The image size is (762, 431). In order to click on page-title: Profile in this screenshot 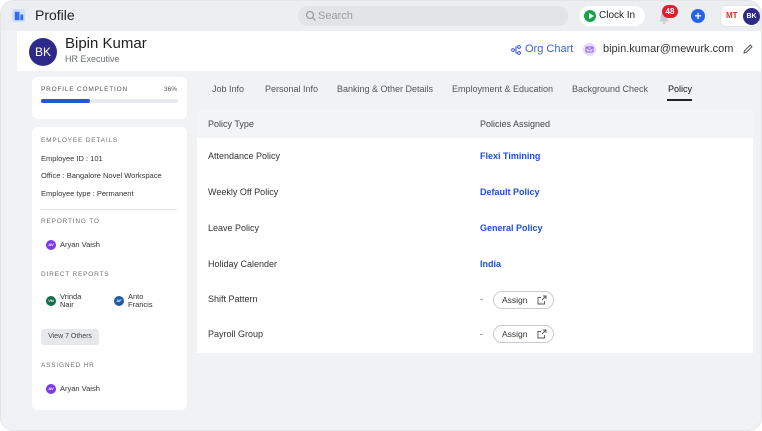, I will do `click(55, 15)`.